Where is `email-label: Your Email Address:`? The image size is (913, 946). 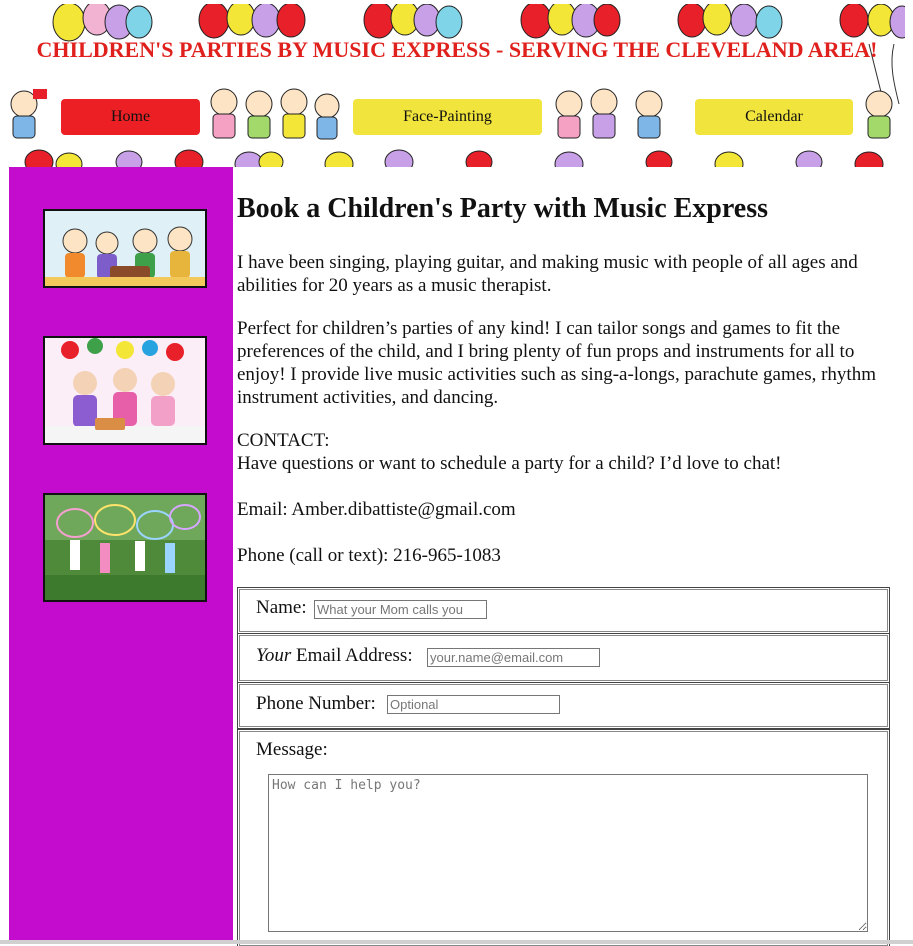 email-label: Your Email Address: is located at coordinates (334, 656).